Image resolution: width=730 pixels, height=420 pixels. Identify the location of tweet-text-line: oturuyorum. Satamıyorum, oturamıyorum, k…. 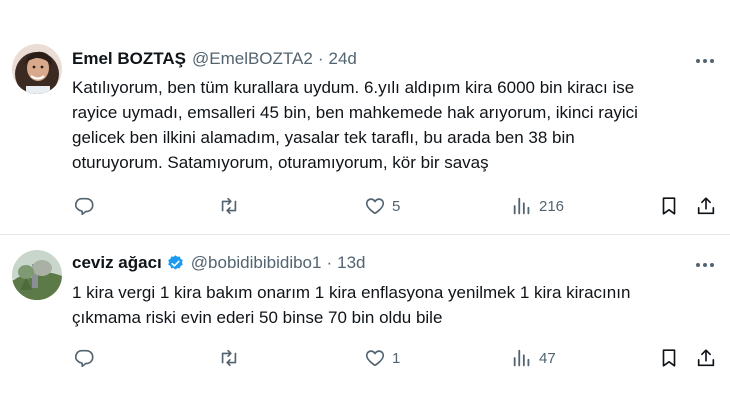
(280, 162).